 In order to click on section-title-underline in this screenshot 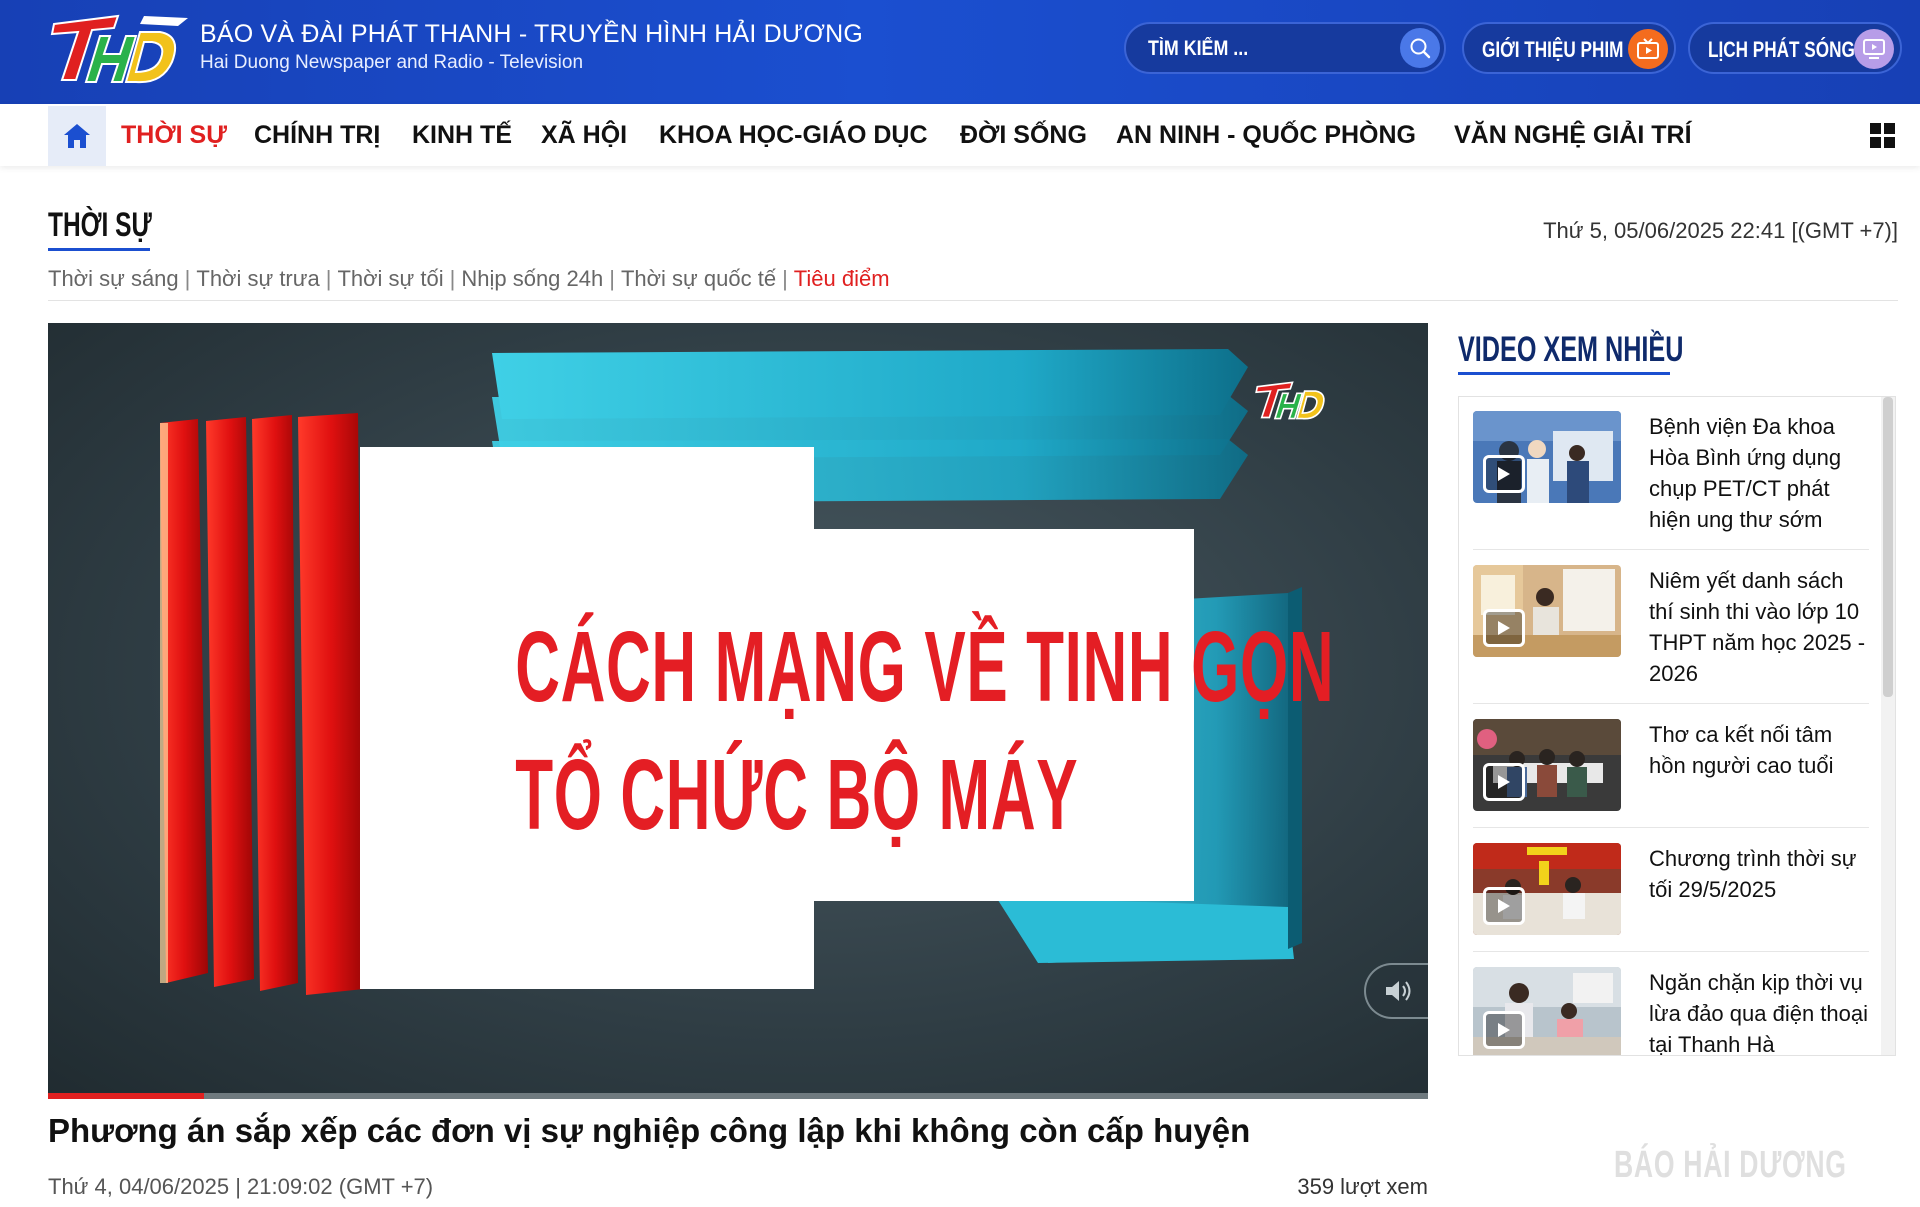, I will do `click(99, 249)`.